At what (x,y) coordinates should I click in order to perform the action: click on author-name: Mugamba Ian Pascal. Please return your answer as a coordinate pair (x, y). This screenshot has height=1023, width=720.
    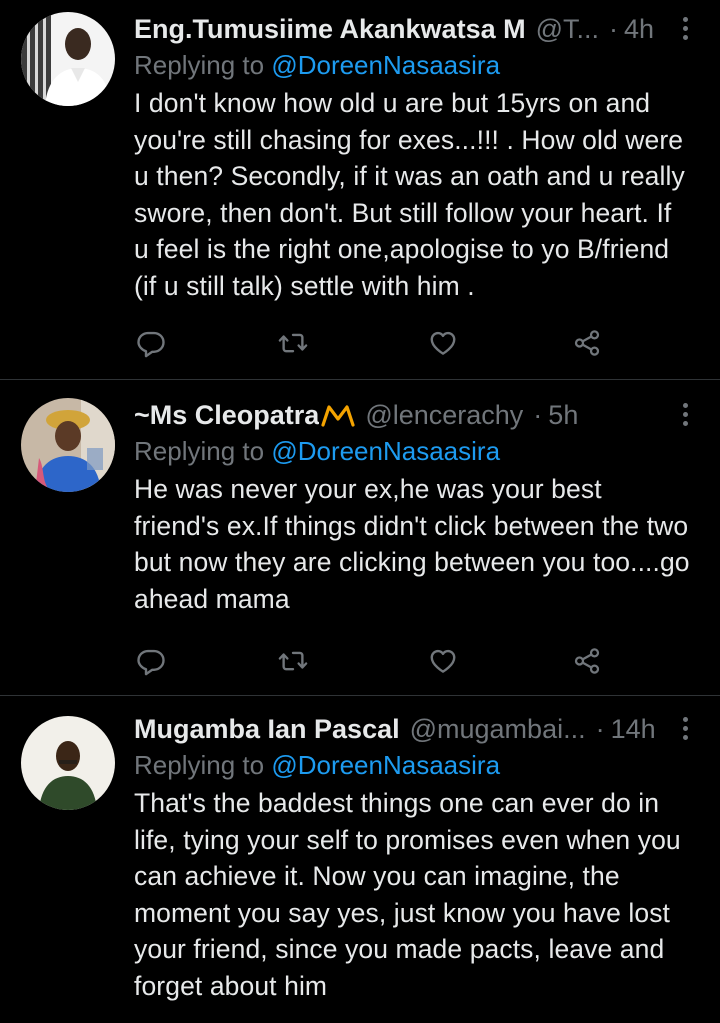
    Looking at the image, I should click on (267, 729).